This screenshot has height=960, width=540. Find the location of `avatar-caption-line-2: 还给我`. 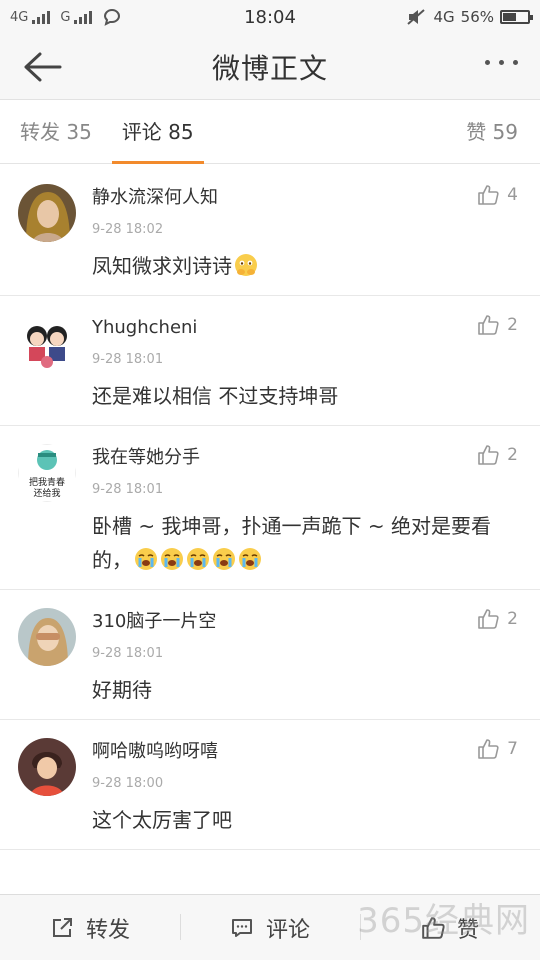

avatar-caption-line-2: 还给我 is located at coordinates (46, 493).